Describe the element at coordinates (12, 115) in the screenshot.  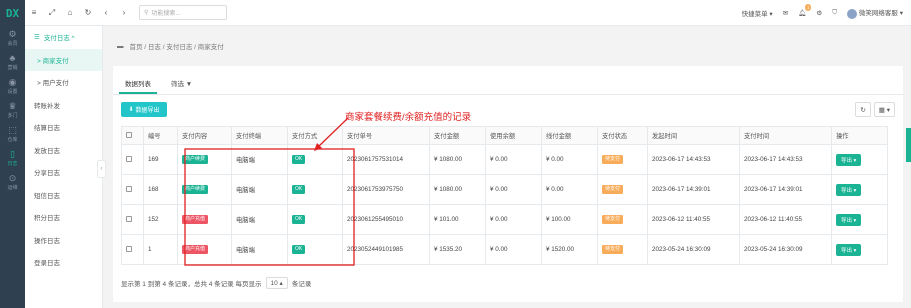
I see `rail-label: 多门` at that location.